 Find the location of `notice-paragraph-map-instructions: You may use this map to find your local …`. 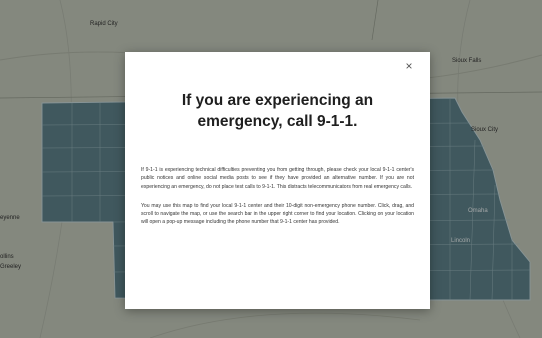

notice-paragraph-map-instructions: You may use this map to find your local … is located at coordinates (277, 214).